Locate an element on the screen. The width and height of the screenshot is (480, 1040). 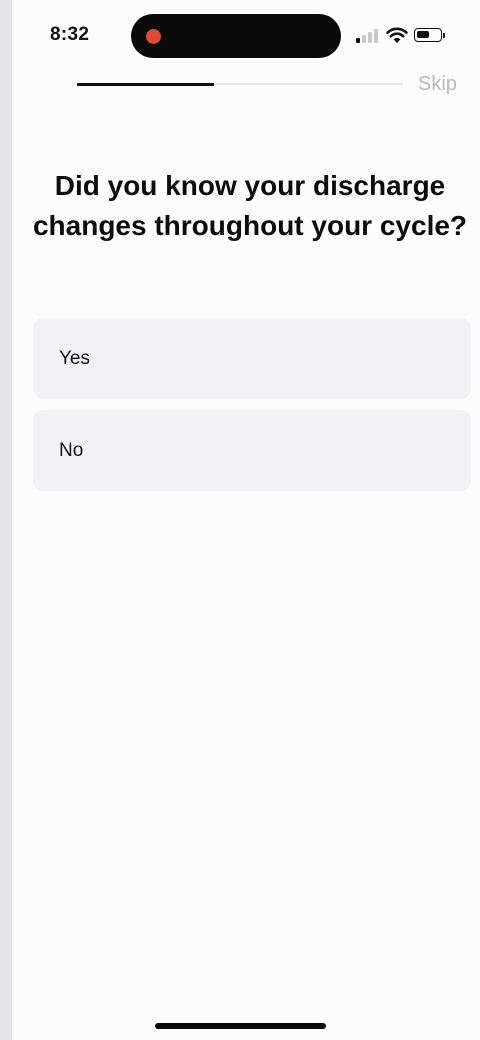
left-edge-strip is located at coordinates (6, 520).